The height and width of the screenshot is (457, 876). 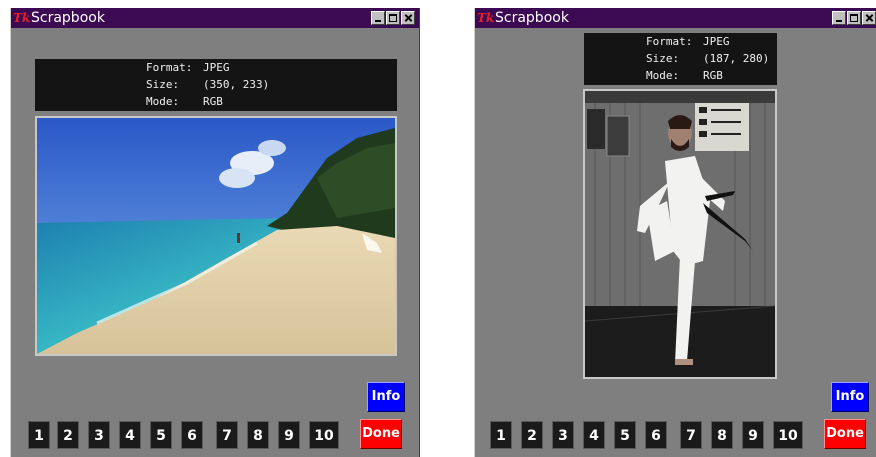 What do you see at coordinates (680, 234) in the screenshot?
I see `martial-arts-photo` at bounding box center [680, 234].